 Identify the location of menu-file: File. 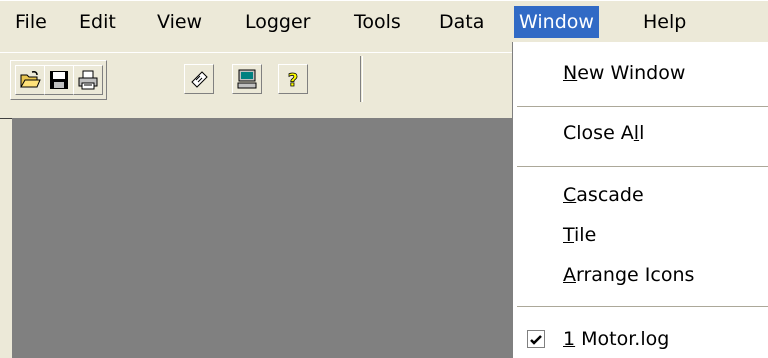
(31, 22).